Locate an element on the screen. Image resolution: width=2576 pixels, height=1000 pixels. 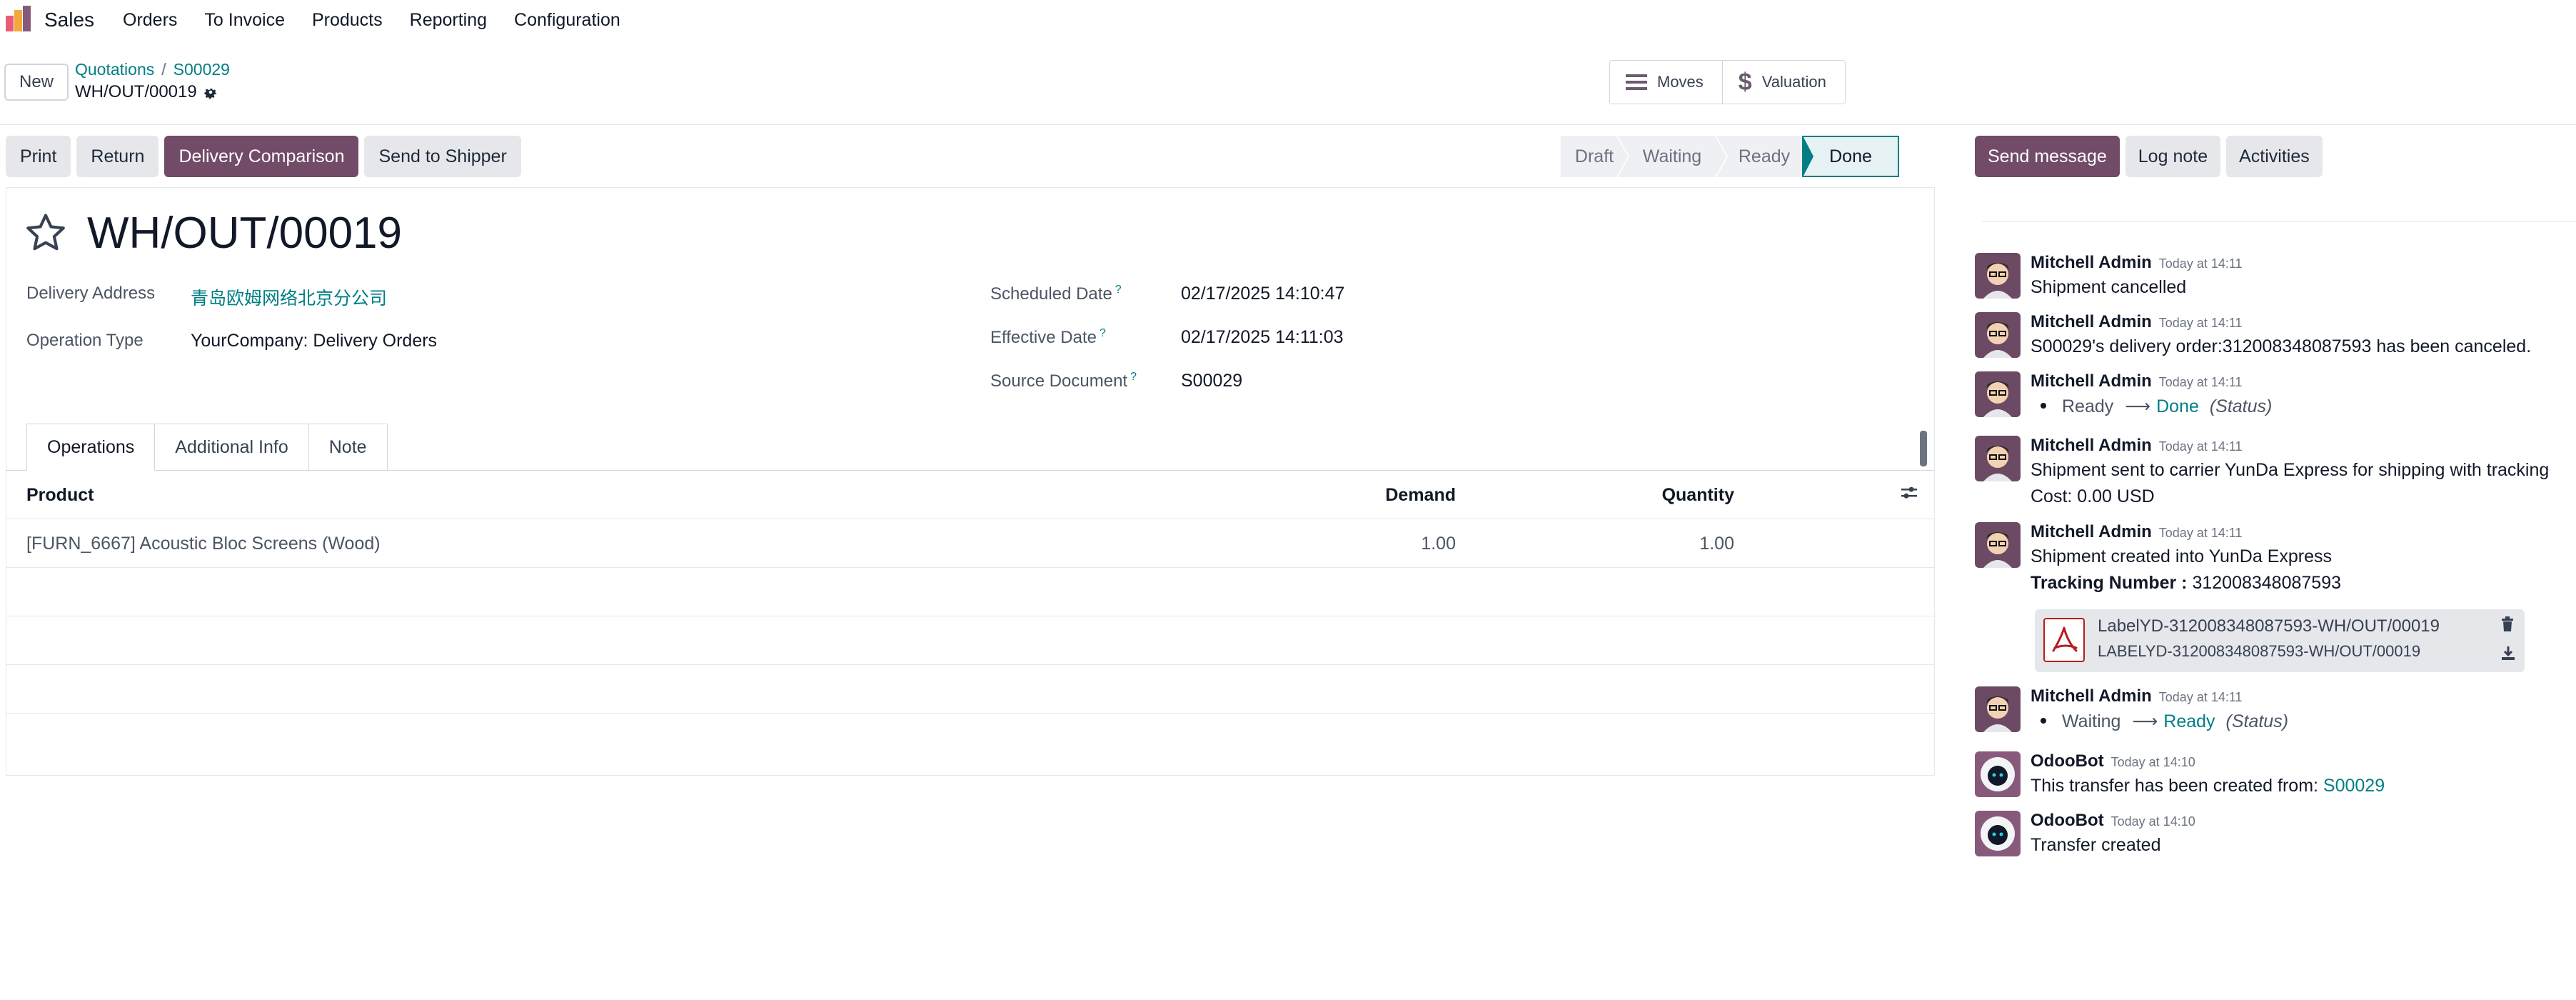
header-demand: Demand is located at coordinates (1420, 495).